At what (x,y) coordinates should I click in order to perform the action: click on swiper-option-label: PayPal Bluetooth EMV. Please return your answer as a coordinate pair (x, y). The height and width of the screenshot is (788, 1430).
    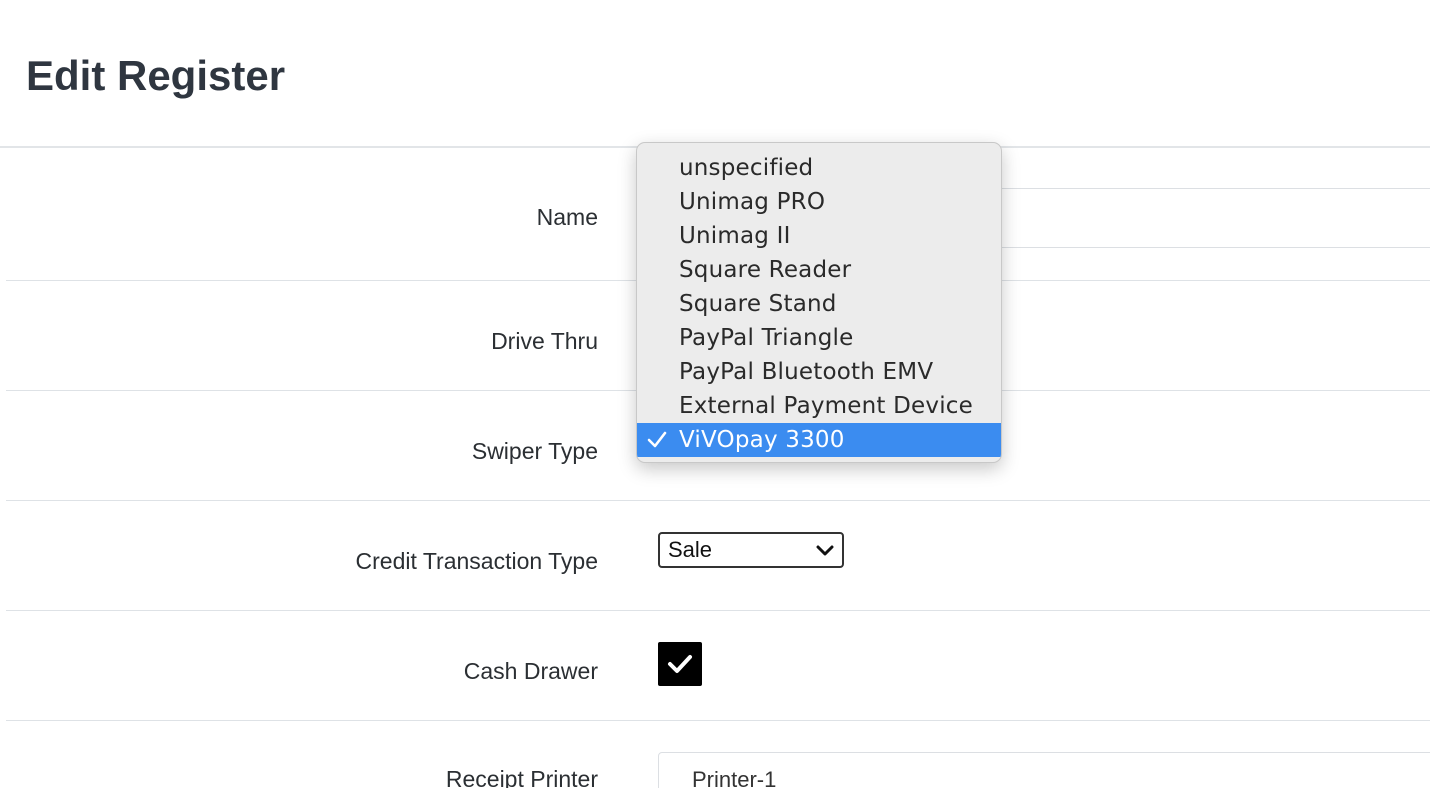
    Looking at the image, I should click on (806, 372).